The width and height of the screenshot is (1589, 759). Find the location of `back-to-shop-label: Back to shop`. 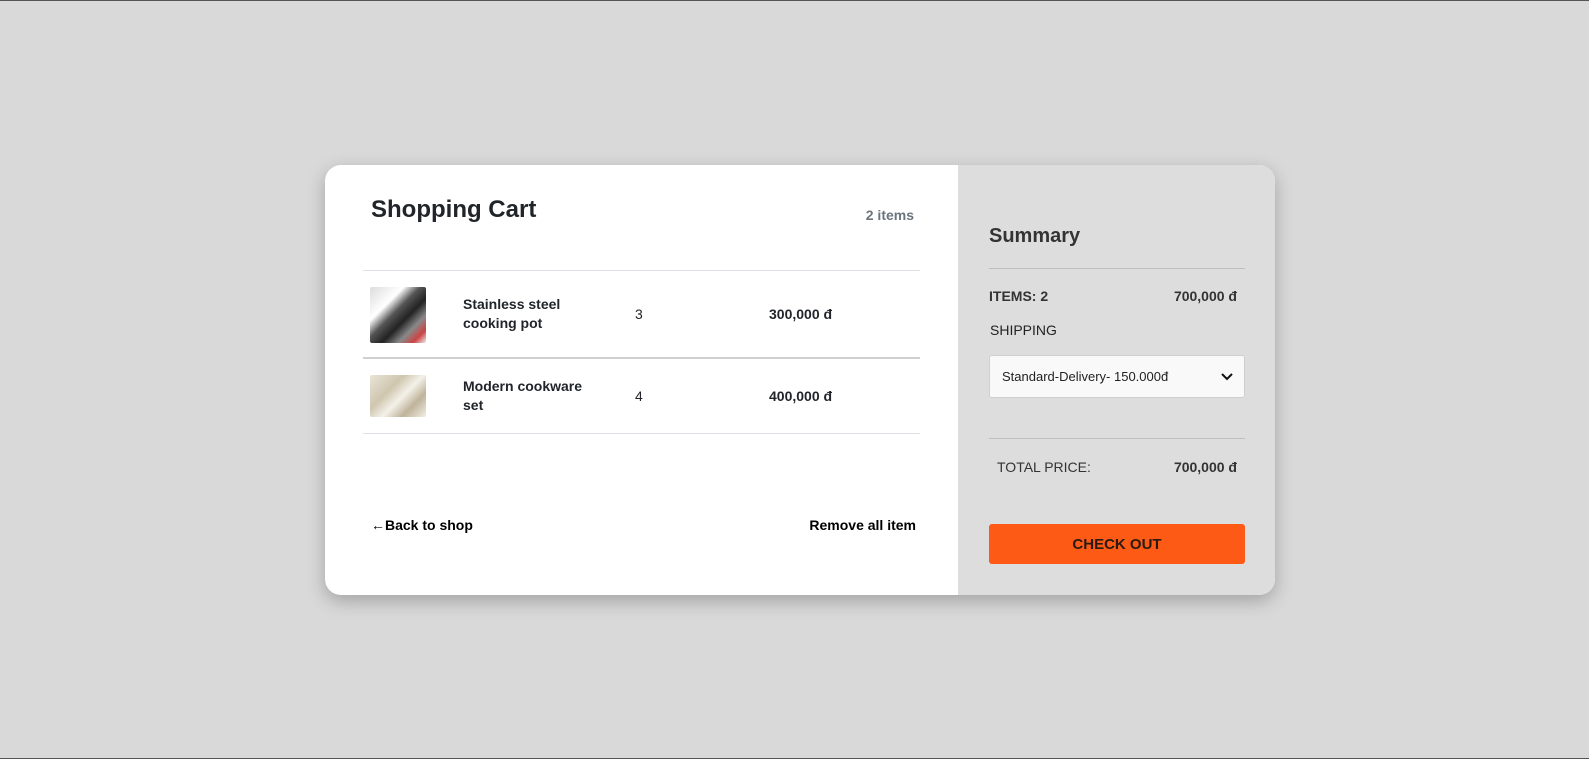

back-to-shop-label: Back to shop is located at coordinates (429, 525).